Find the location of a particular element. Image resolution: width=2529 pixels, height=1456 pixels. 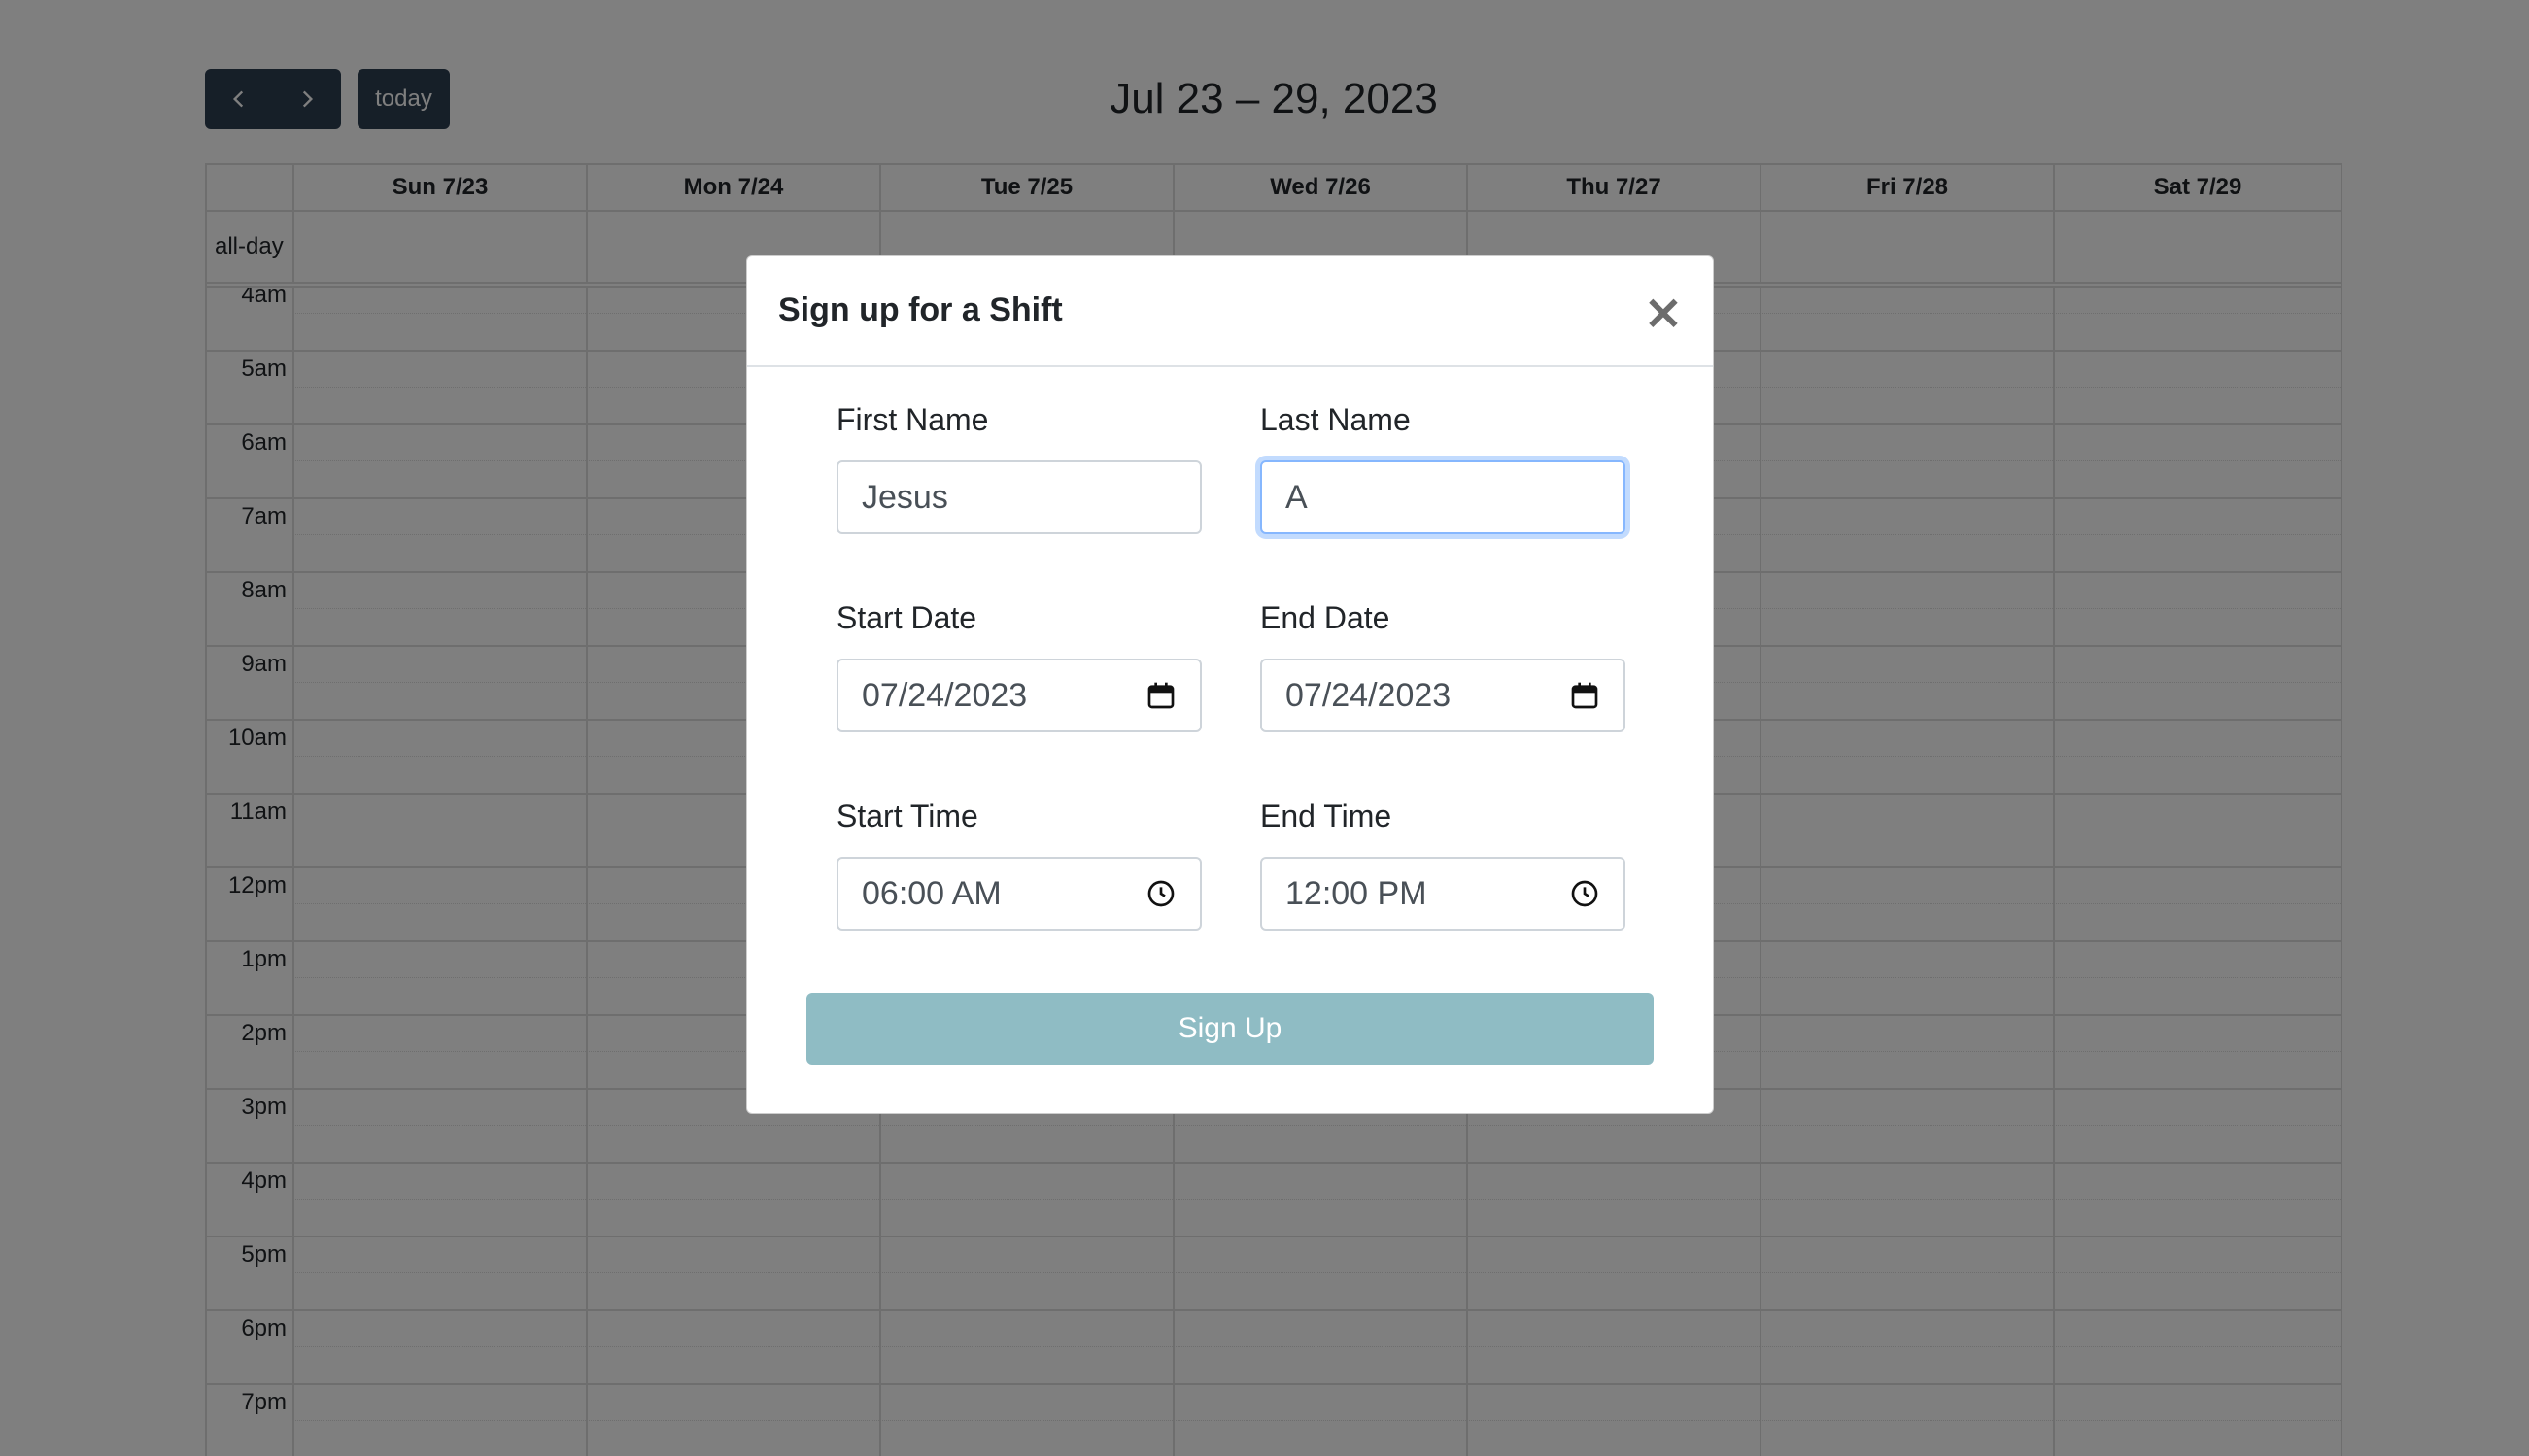

close-icon: × is located at coordinates (1660, 312).